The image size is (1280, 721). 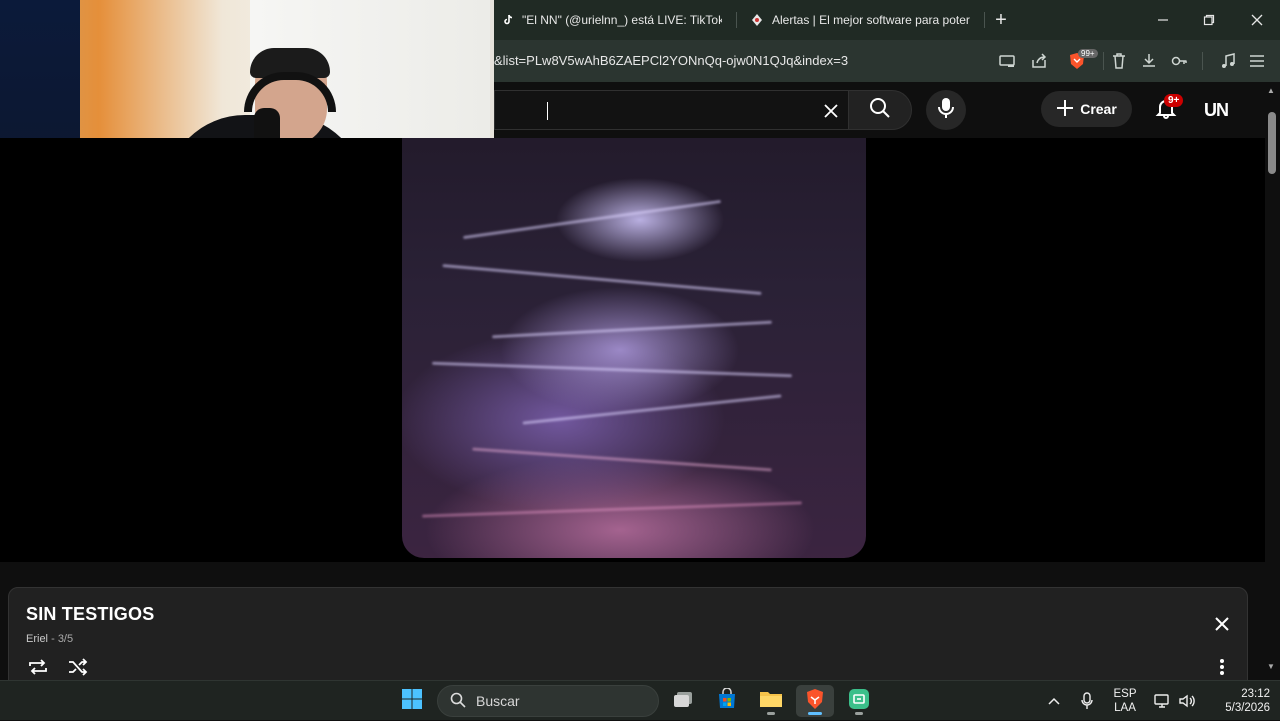 I want to click on search-input, so click(x=671, y=110).